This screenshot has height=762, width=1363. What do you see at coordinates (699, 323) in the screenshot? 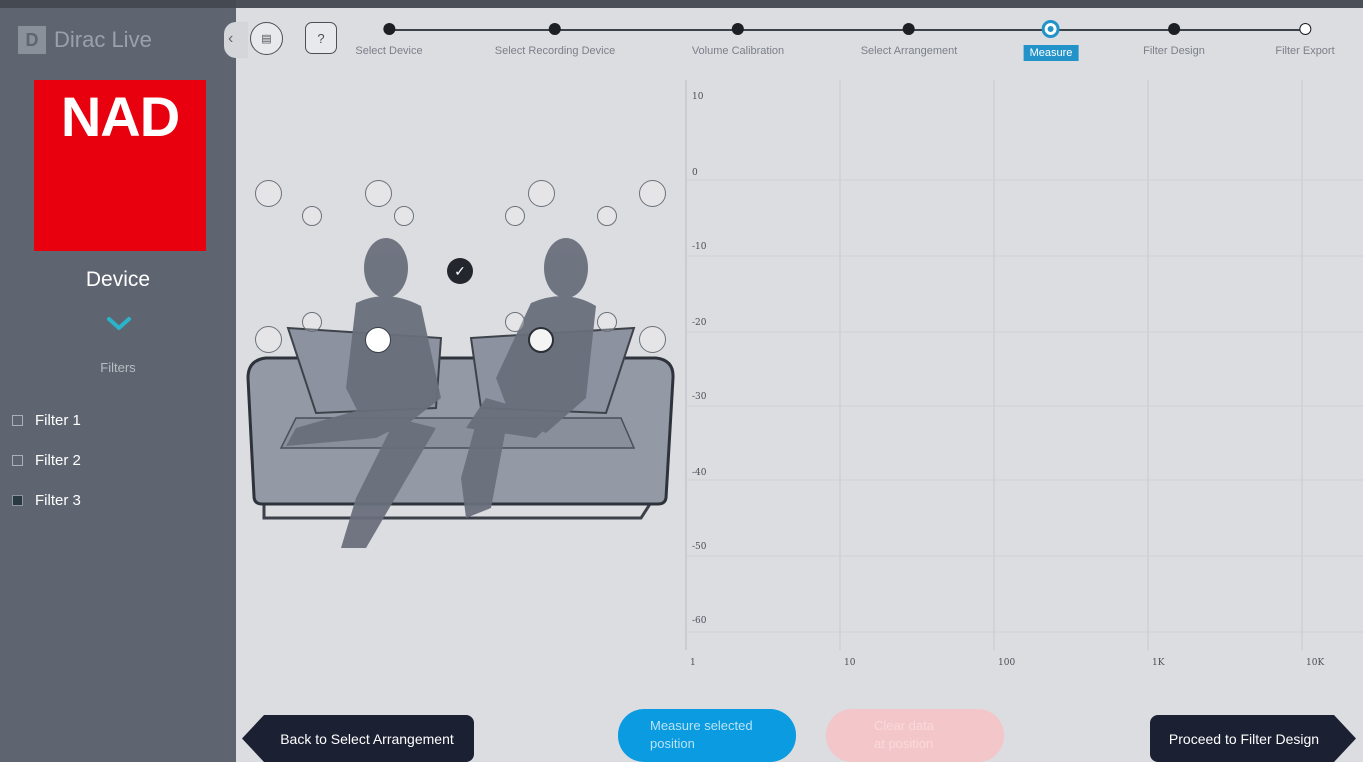
I see `y-tick-label: -20` at bounding box center [699, 323].